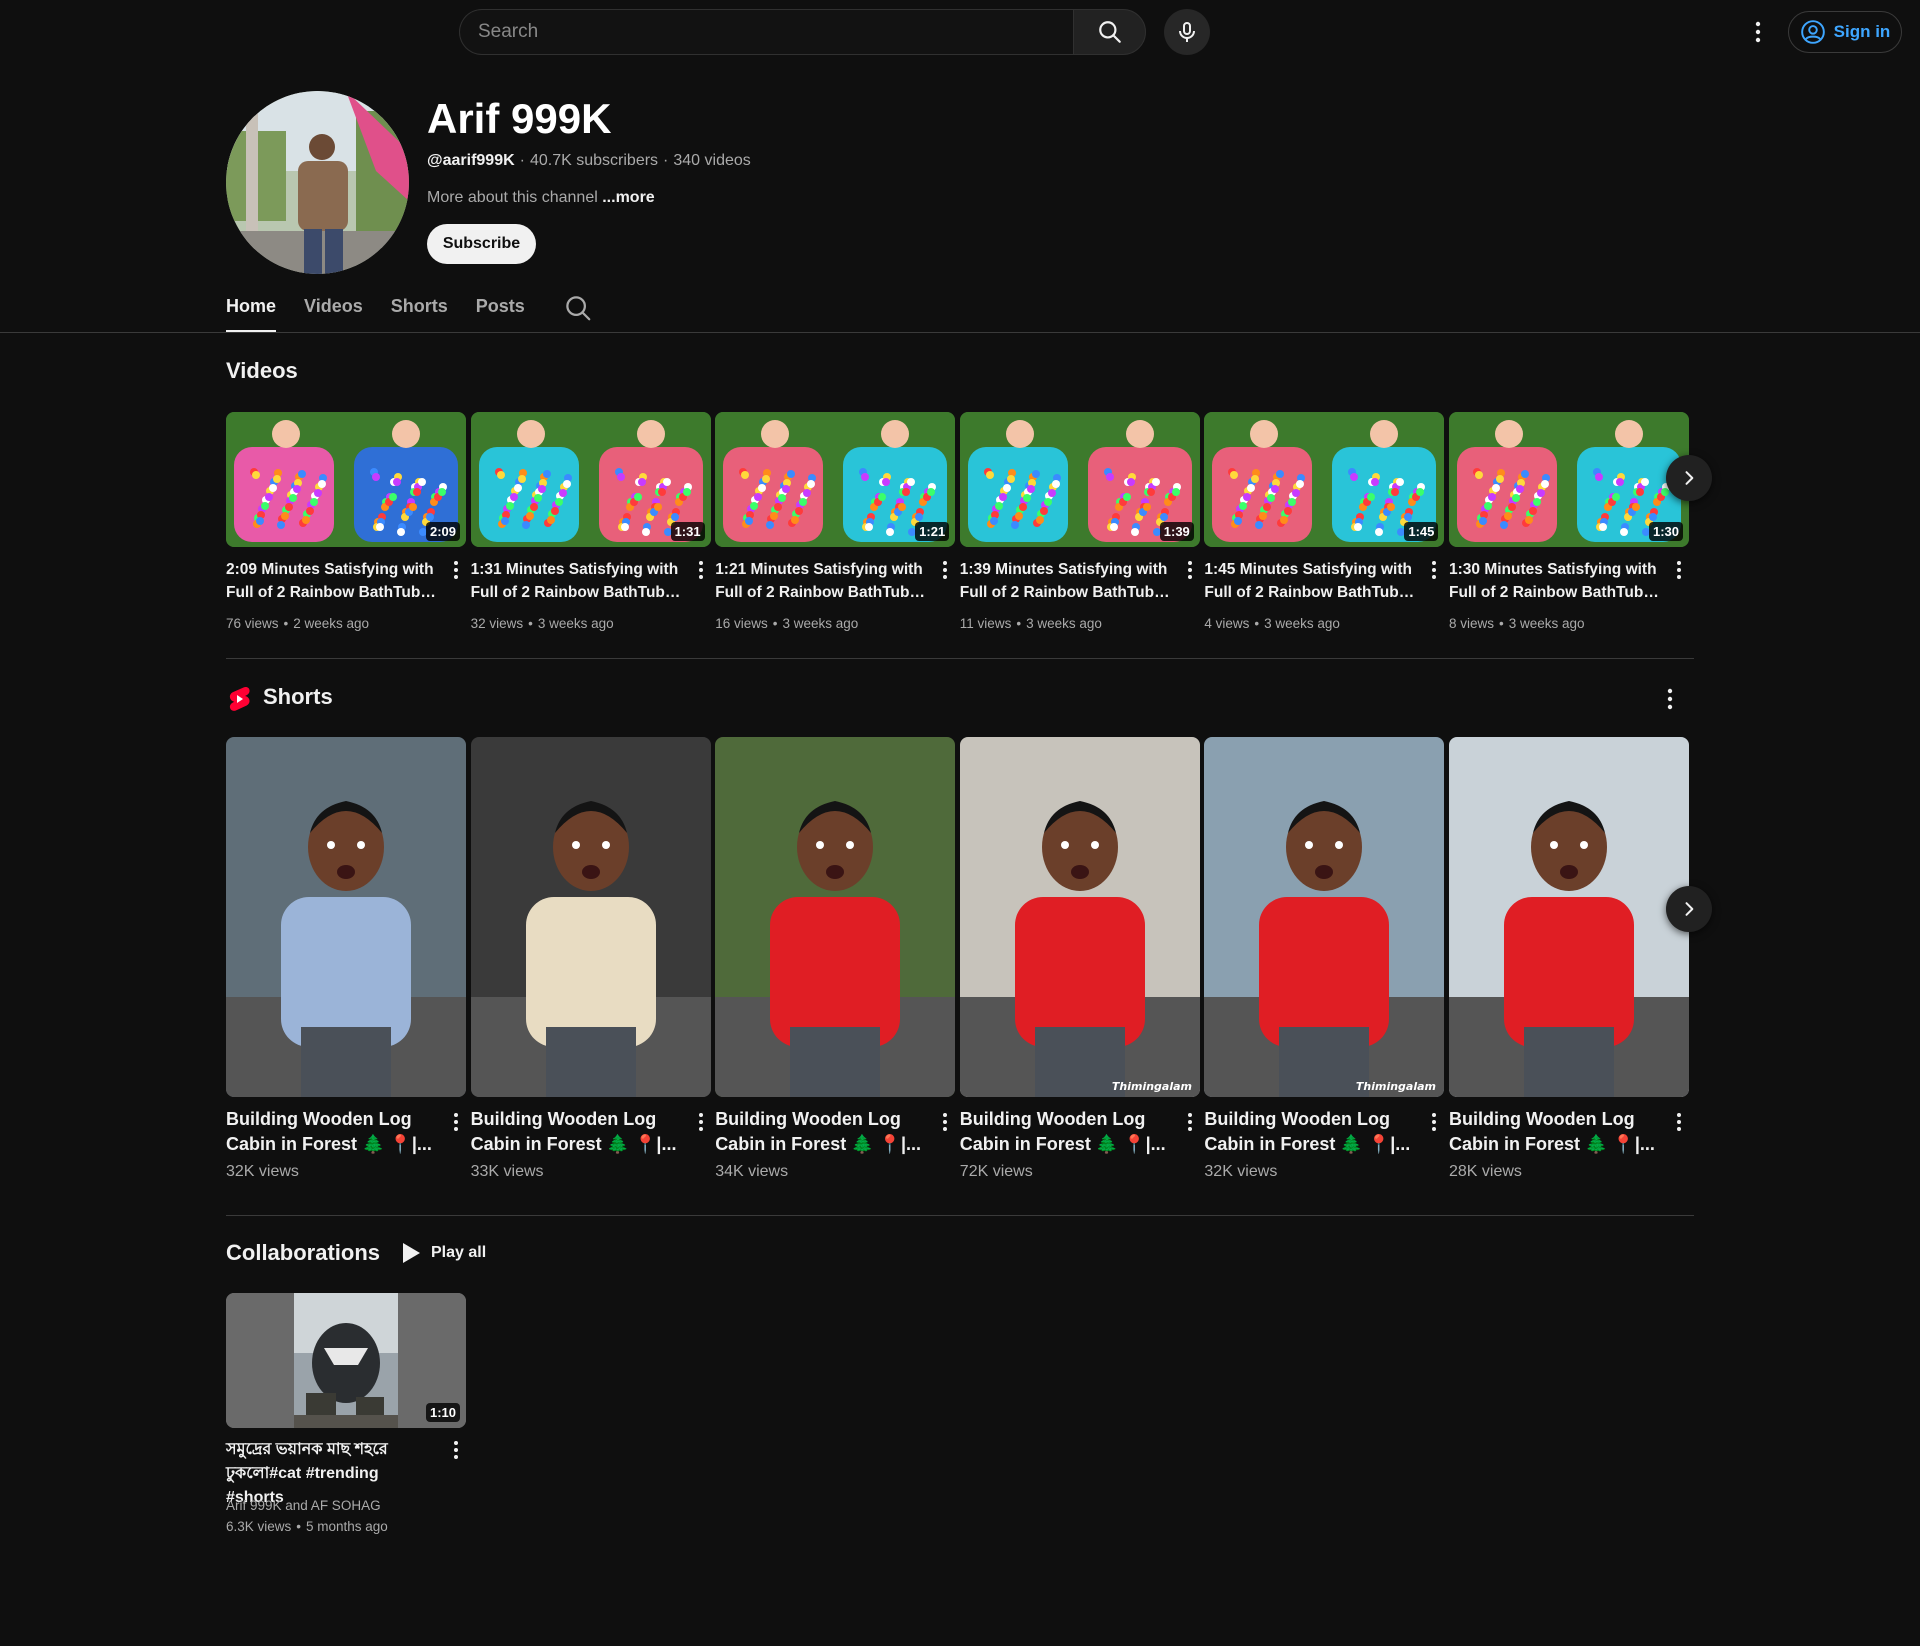 This screenshot has height=1646, width=1920. Describe the element at coordinates (985, 623) in the screenshot. I see `video-views: 11 views` at that location.